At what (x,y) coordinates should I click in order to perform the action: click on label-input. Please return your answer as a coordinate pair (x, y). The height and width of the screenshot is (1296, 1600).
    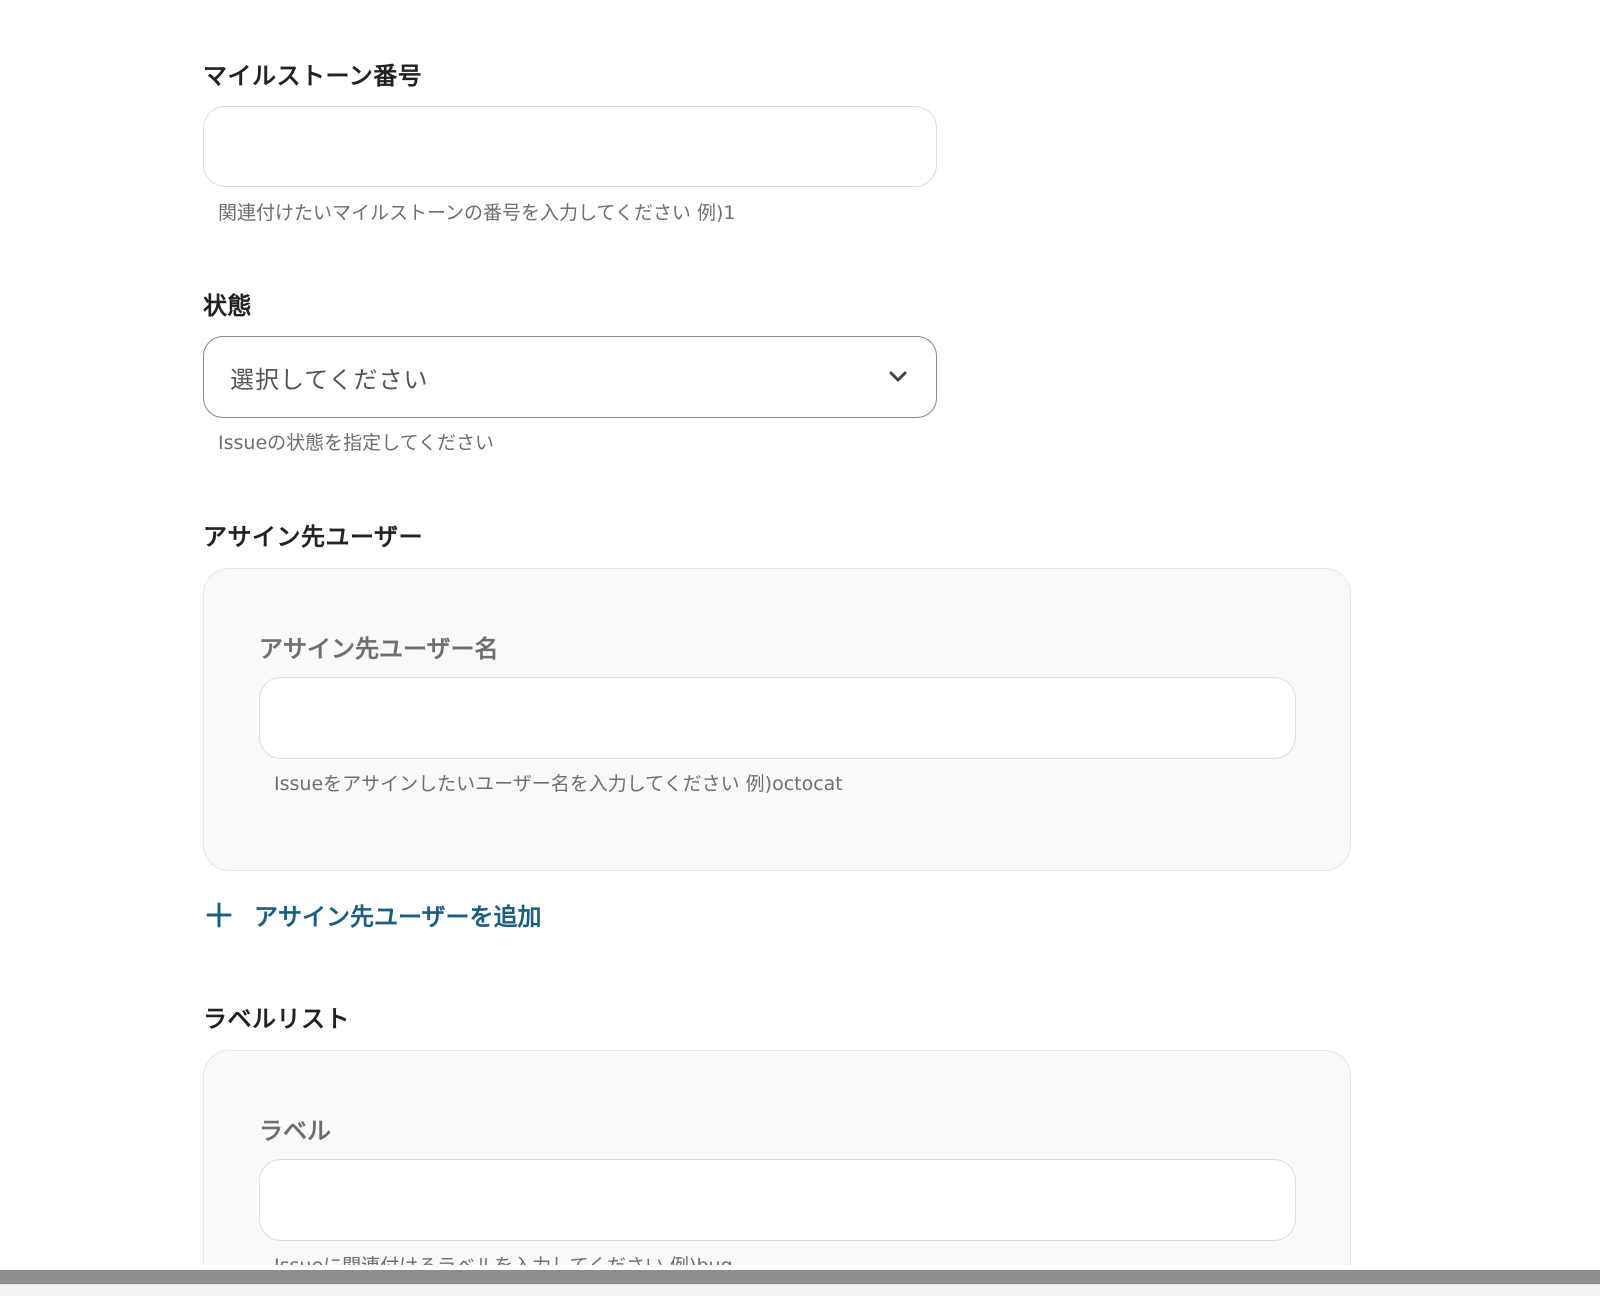
    Looking at the image, I should click on (777, 1200).